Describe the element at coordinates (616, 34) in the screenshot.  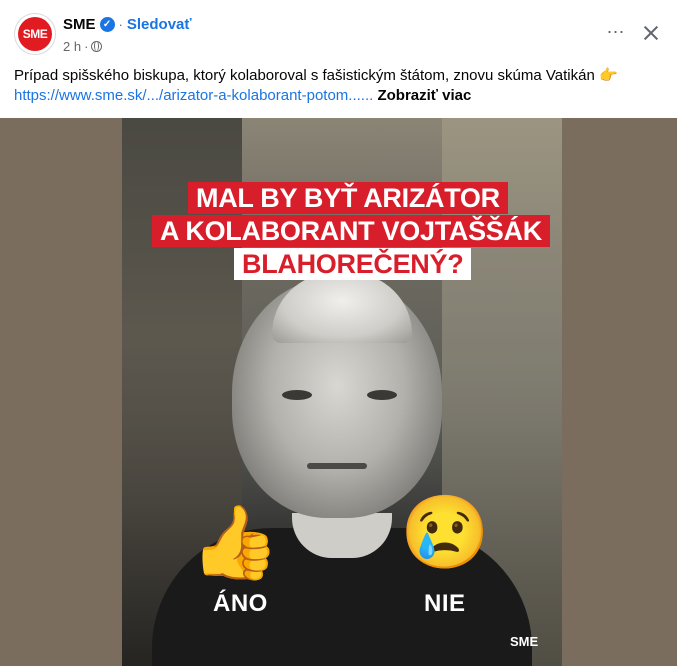
I see `more-options-button: ⋯` at that location.